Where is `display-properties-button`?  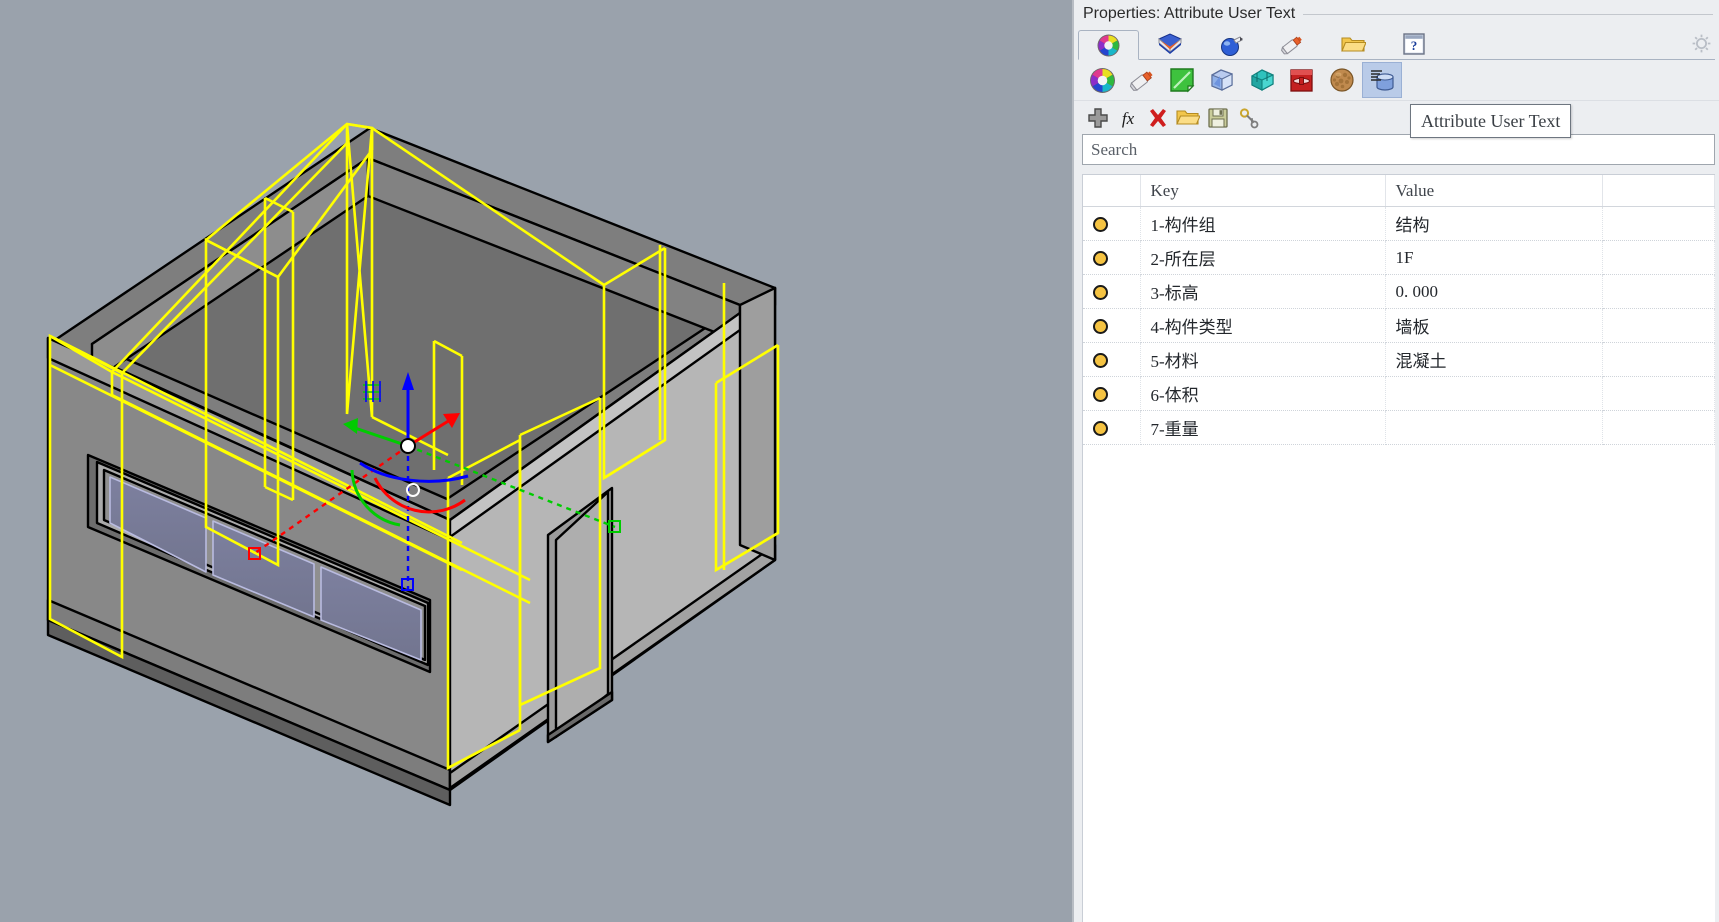 display-properties-button is located at coordinates (1222, 80).